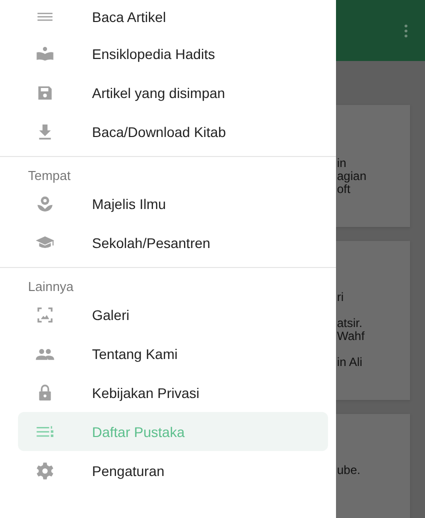 This screenshot has width=425, height=518. I want to click on flower-icon, so click(45, 204).